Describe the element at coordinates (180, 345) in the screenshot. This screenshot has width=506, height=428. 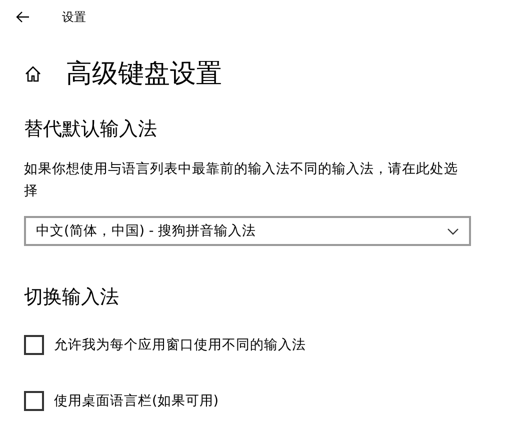
I see `checkbox-label: 允许我为每个应用窗口使用不同的输入法` at that location.